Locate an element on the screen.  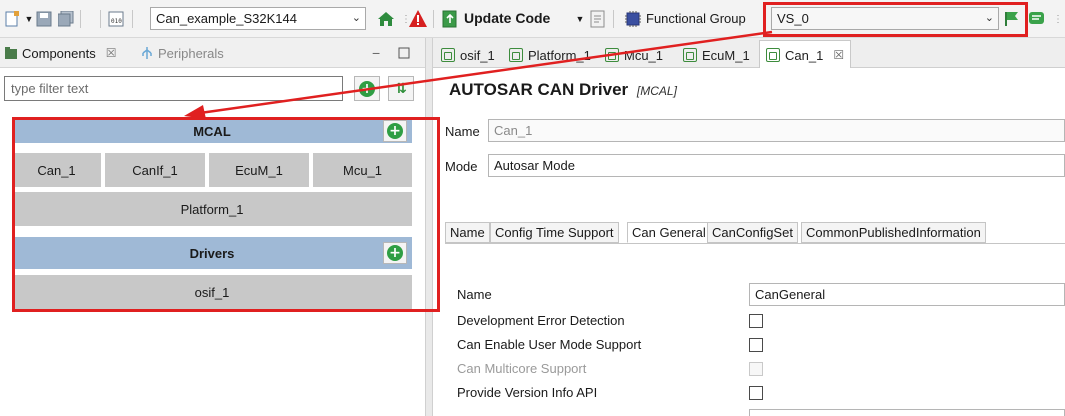
annotation-box-functional-group is located at coordinates (895, 19).